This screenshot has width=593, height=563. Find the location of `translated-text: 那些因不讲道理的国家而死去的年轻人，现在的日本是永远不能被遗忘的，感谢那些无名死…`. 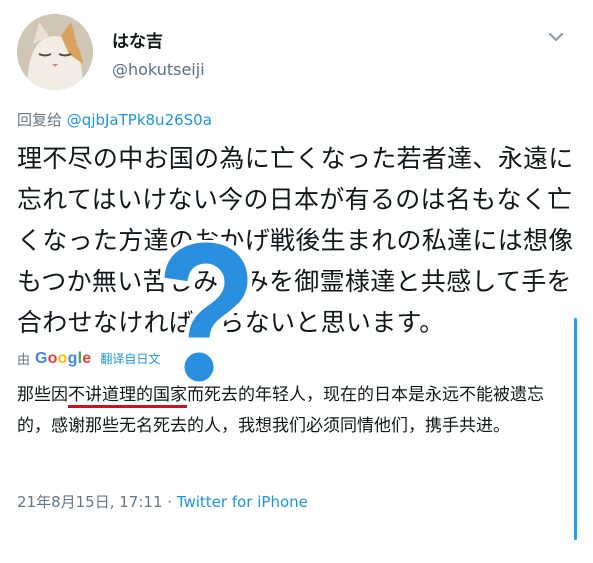

translated-text: 那些因不讲道理的国家而死去的年轻人，现在的日本是永远不能被遗忘的，感谢那些无名死… is located at coordinates (297, 411).